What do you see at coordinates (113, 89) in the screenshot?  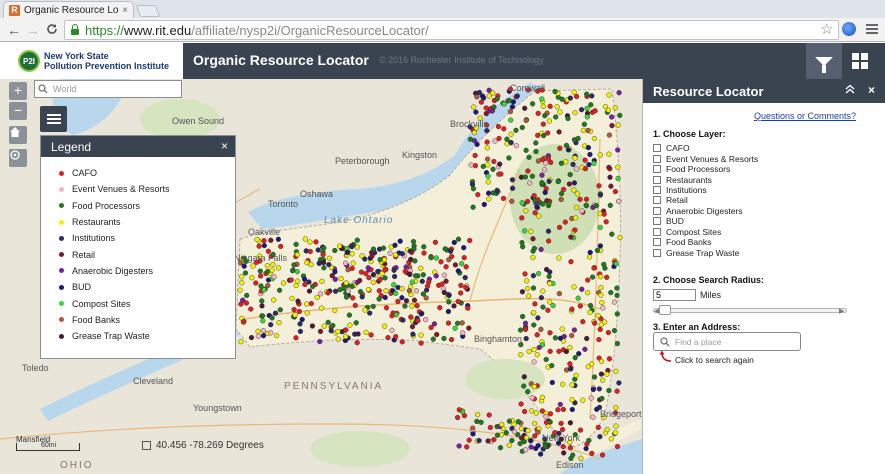 I see `map-search-input` at bounding box center [113, 89].